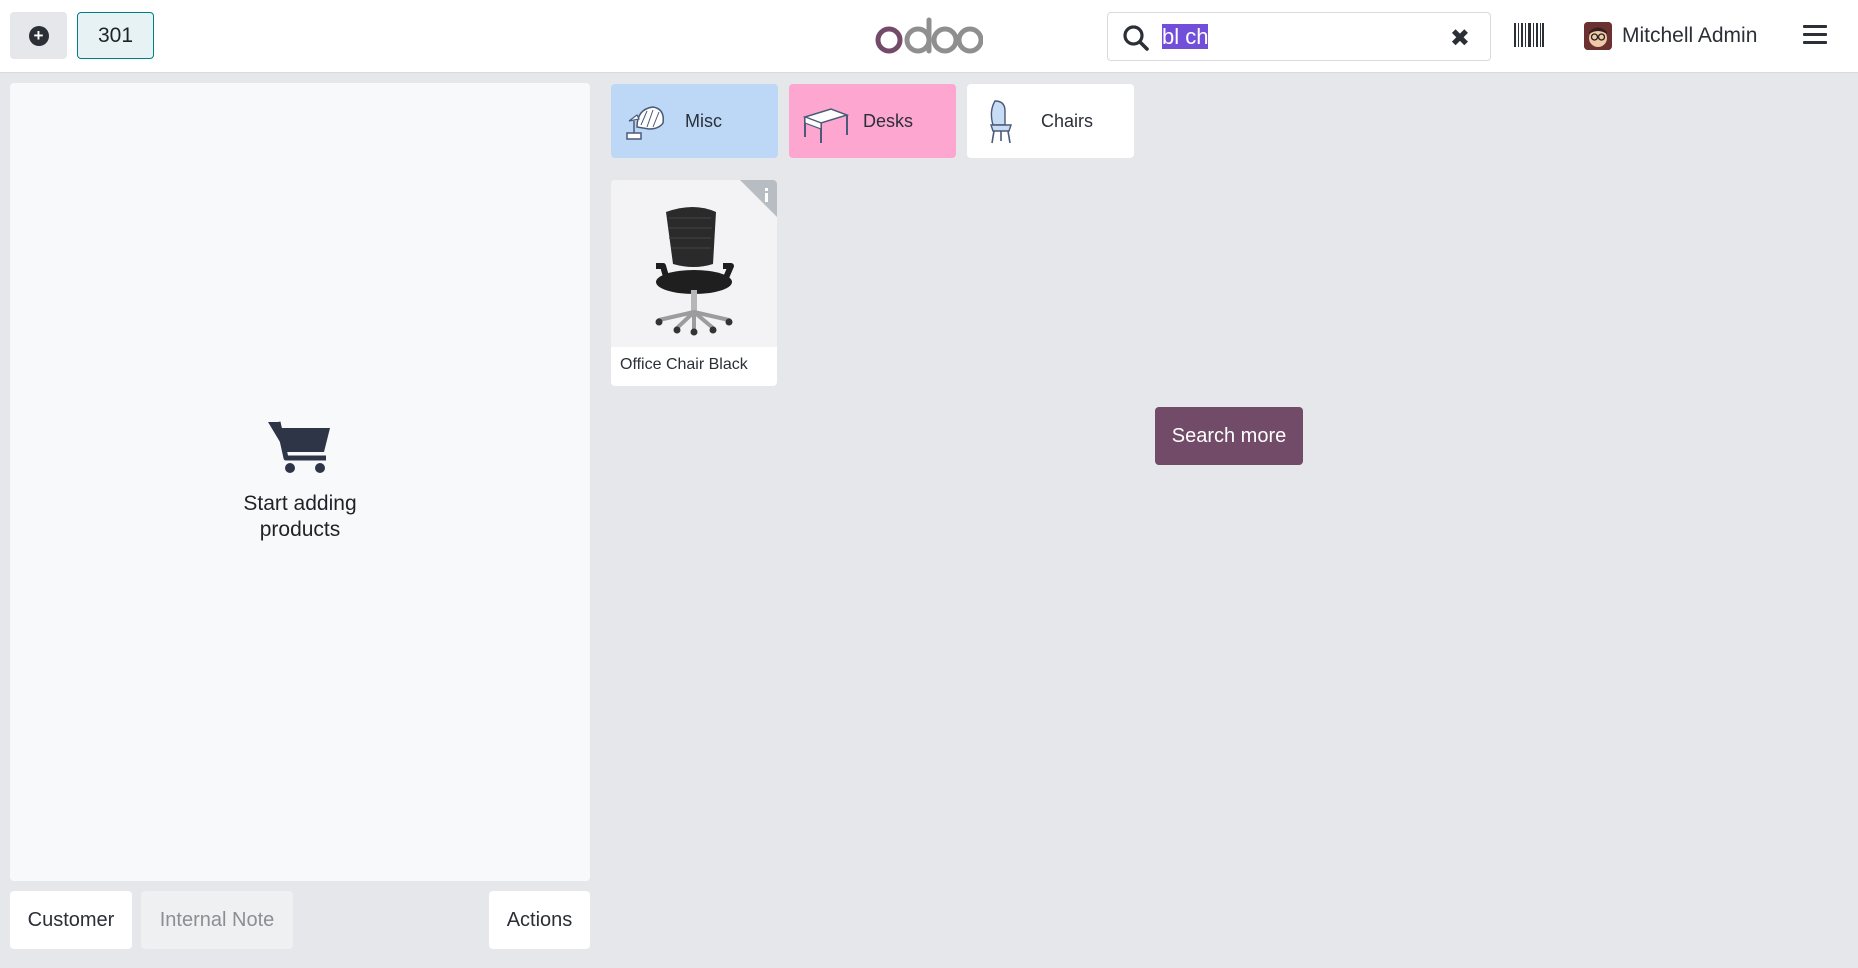  I want to click on category-misc-label: Misc, so click(703, 120).